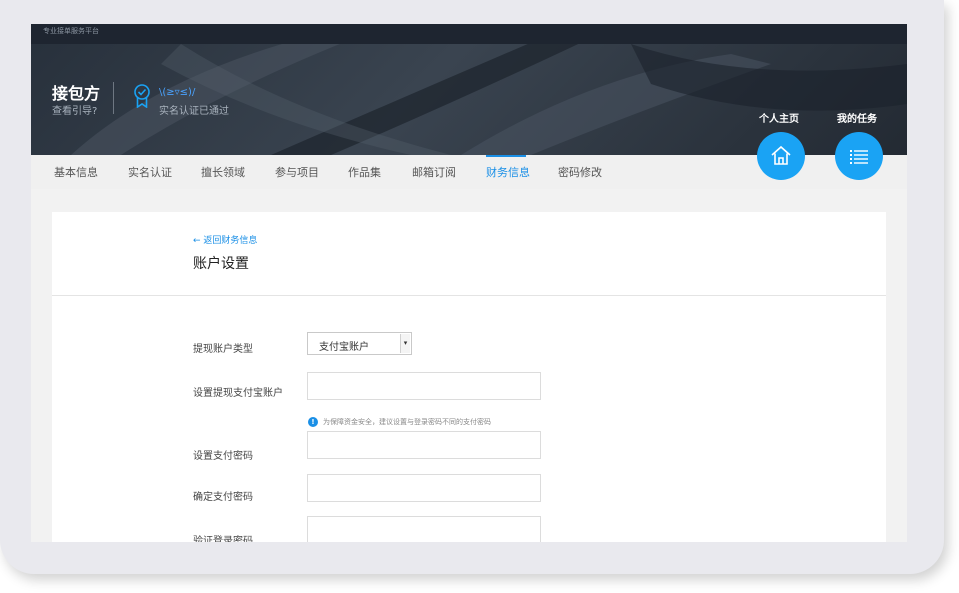 The width and height of the screenshot is (959, 593). Describe the element at coordinates (177, 92) in the screenshot. I see `user-nickname: \(≥▿≤)/` at that location.